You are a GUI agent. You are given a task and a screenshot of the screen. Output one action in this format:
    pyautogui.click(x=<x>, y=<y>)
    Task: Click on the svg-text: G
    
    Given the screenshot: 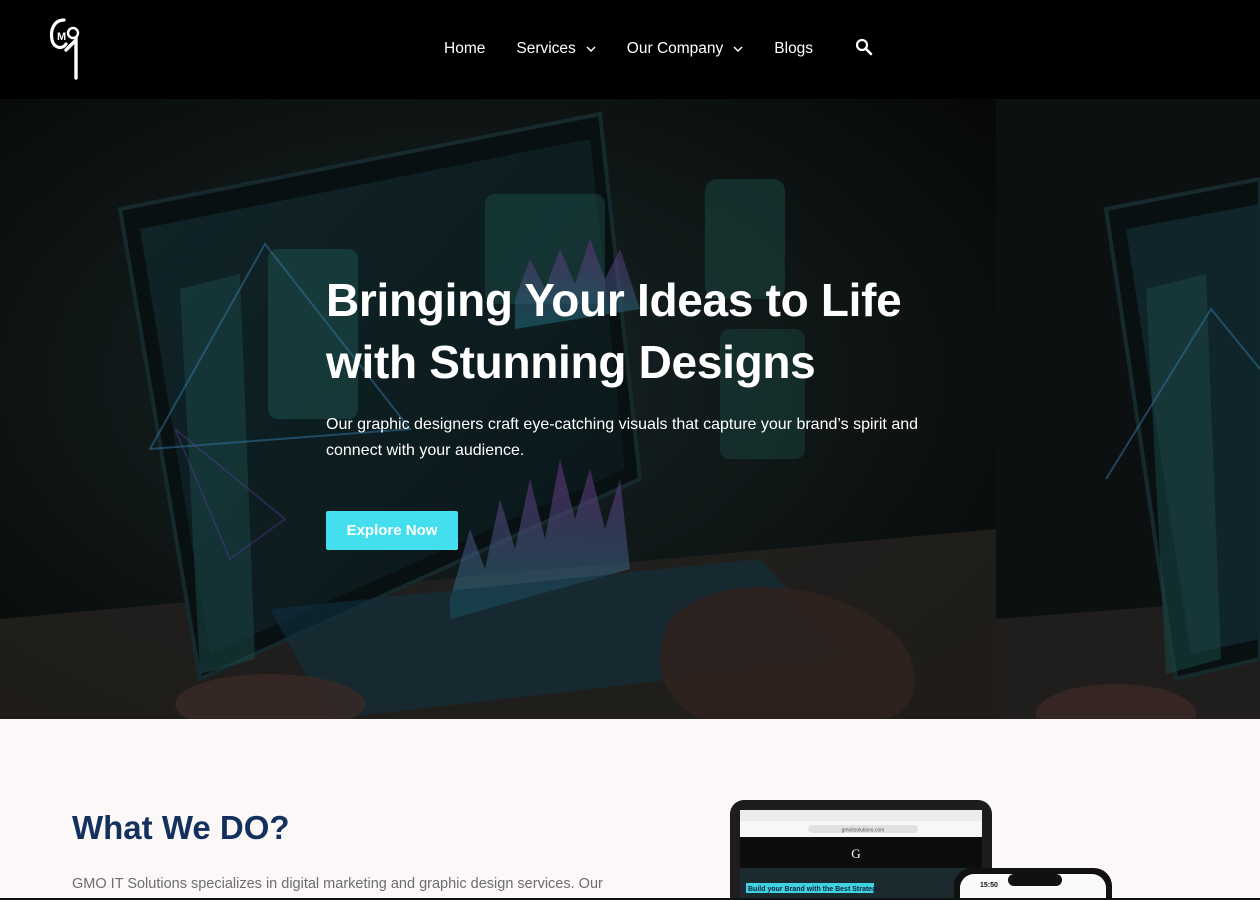 What is the action you would take?
    pyautogui.click(x=855, y=853)
    